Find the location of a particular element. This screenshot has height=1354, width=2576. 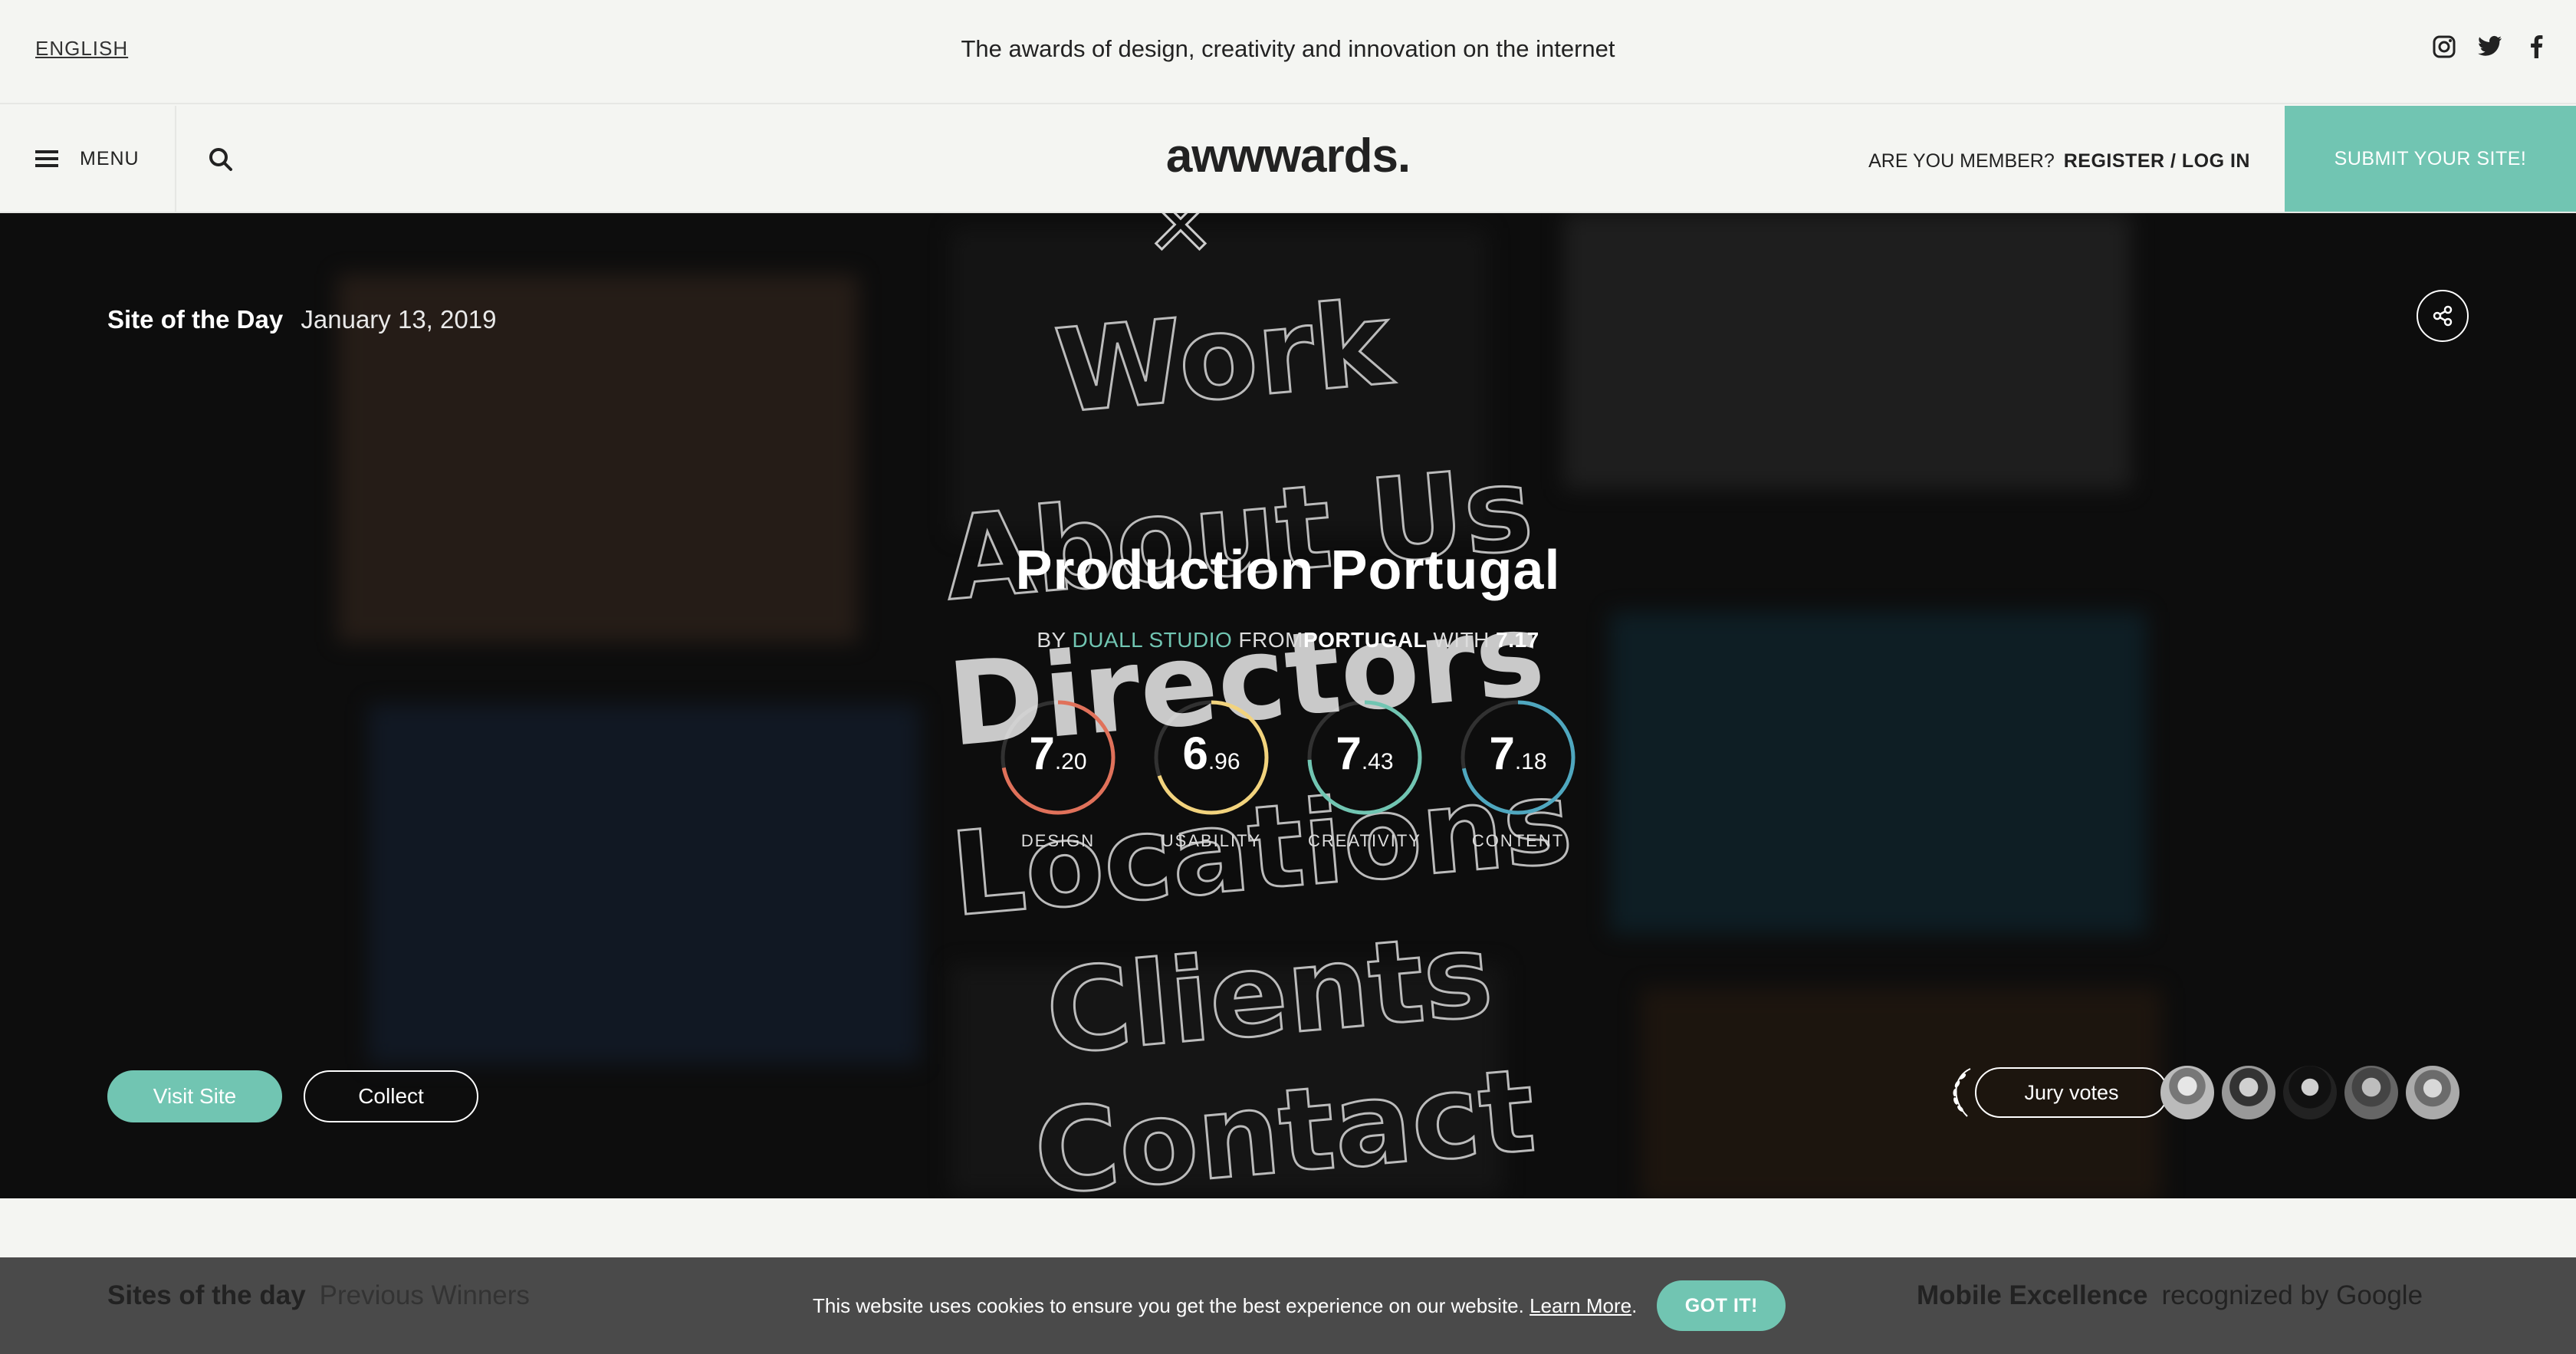

section-subtitle: recognized by Google is located at coordinates (2292, 1295).